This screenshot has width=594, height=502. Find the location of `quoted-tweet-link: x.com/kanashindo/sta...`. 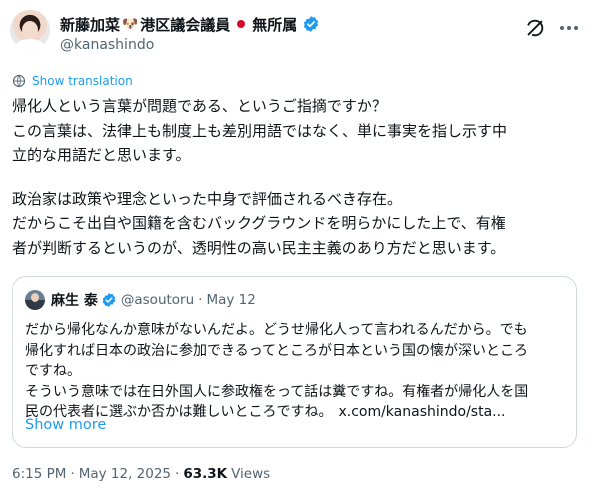

quoted-tweet-link: x.com/kanashindo/sta... is located at coordinates (421, 412).